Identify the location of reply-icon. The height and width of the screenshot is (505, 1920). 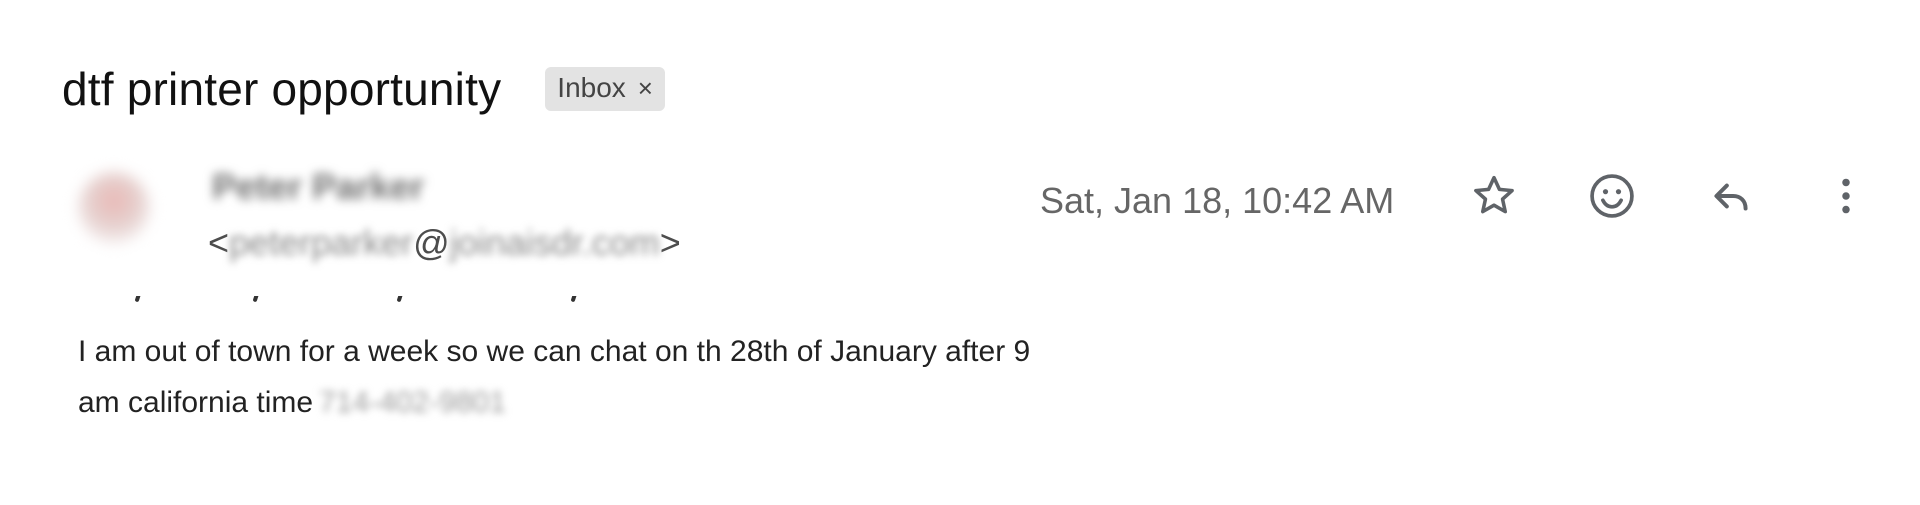
(1731, 197).